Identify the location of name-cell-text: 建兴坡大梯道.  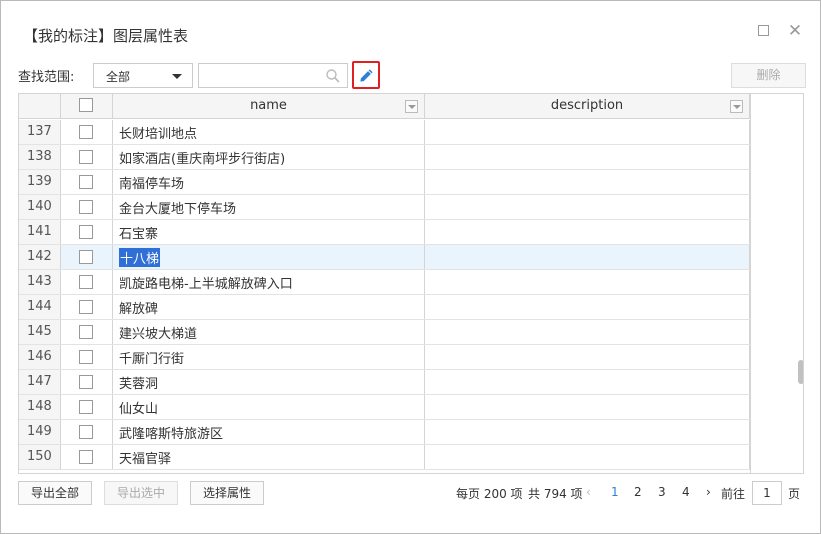
(158, 334).